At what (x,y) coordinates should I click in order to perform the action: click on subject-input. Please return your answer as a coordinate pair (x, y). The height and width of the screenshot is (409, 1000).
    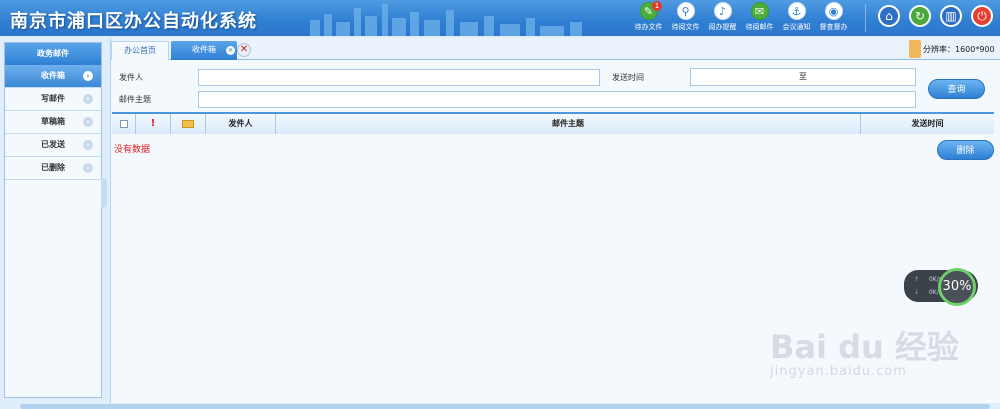
    Looking at the image, I should click on (557, 99).